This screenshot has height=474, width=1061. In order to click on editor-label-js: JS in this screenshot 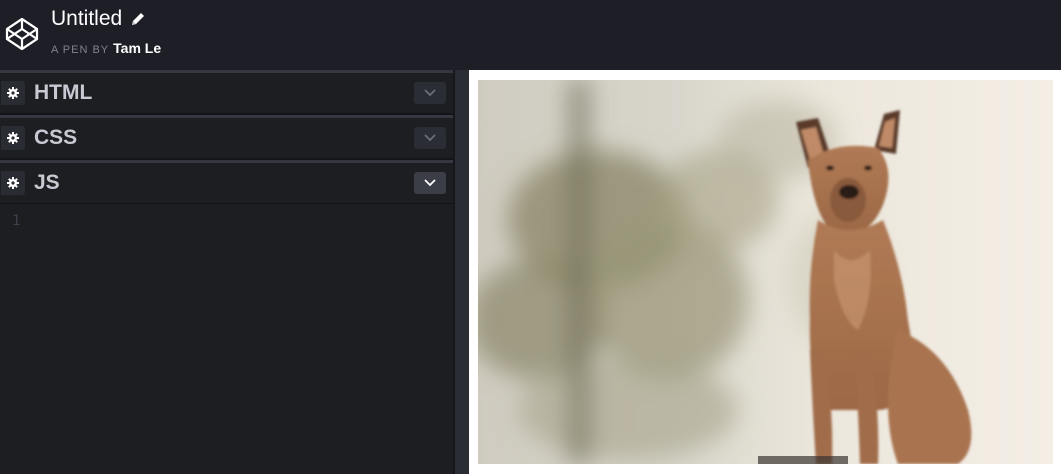, I will do `click(47, 182)`.